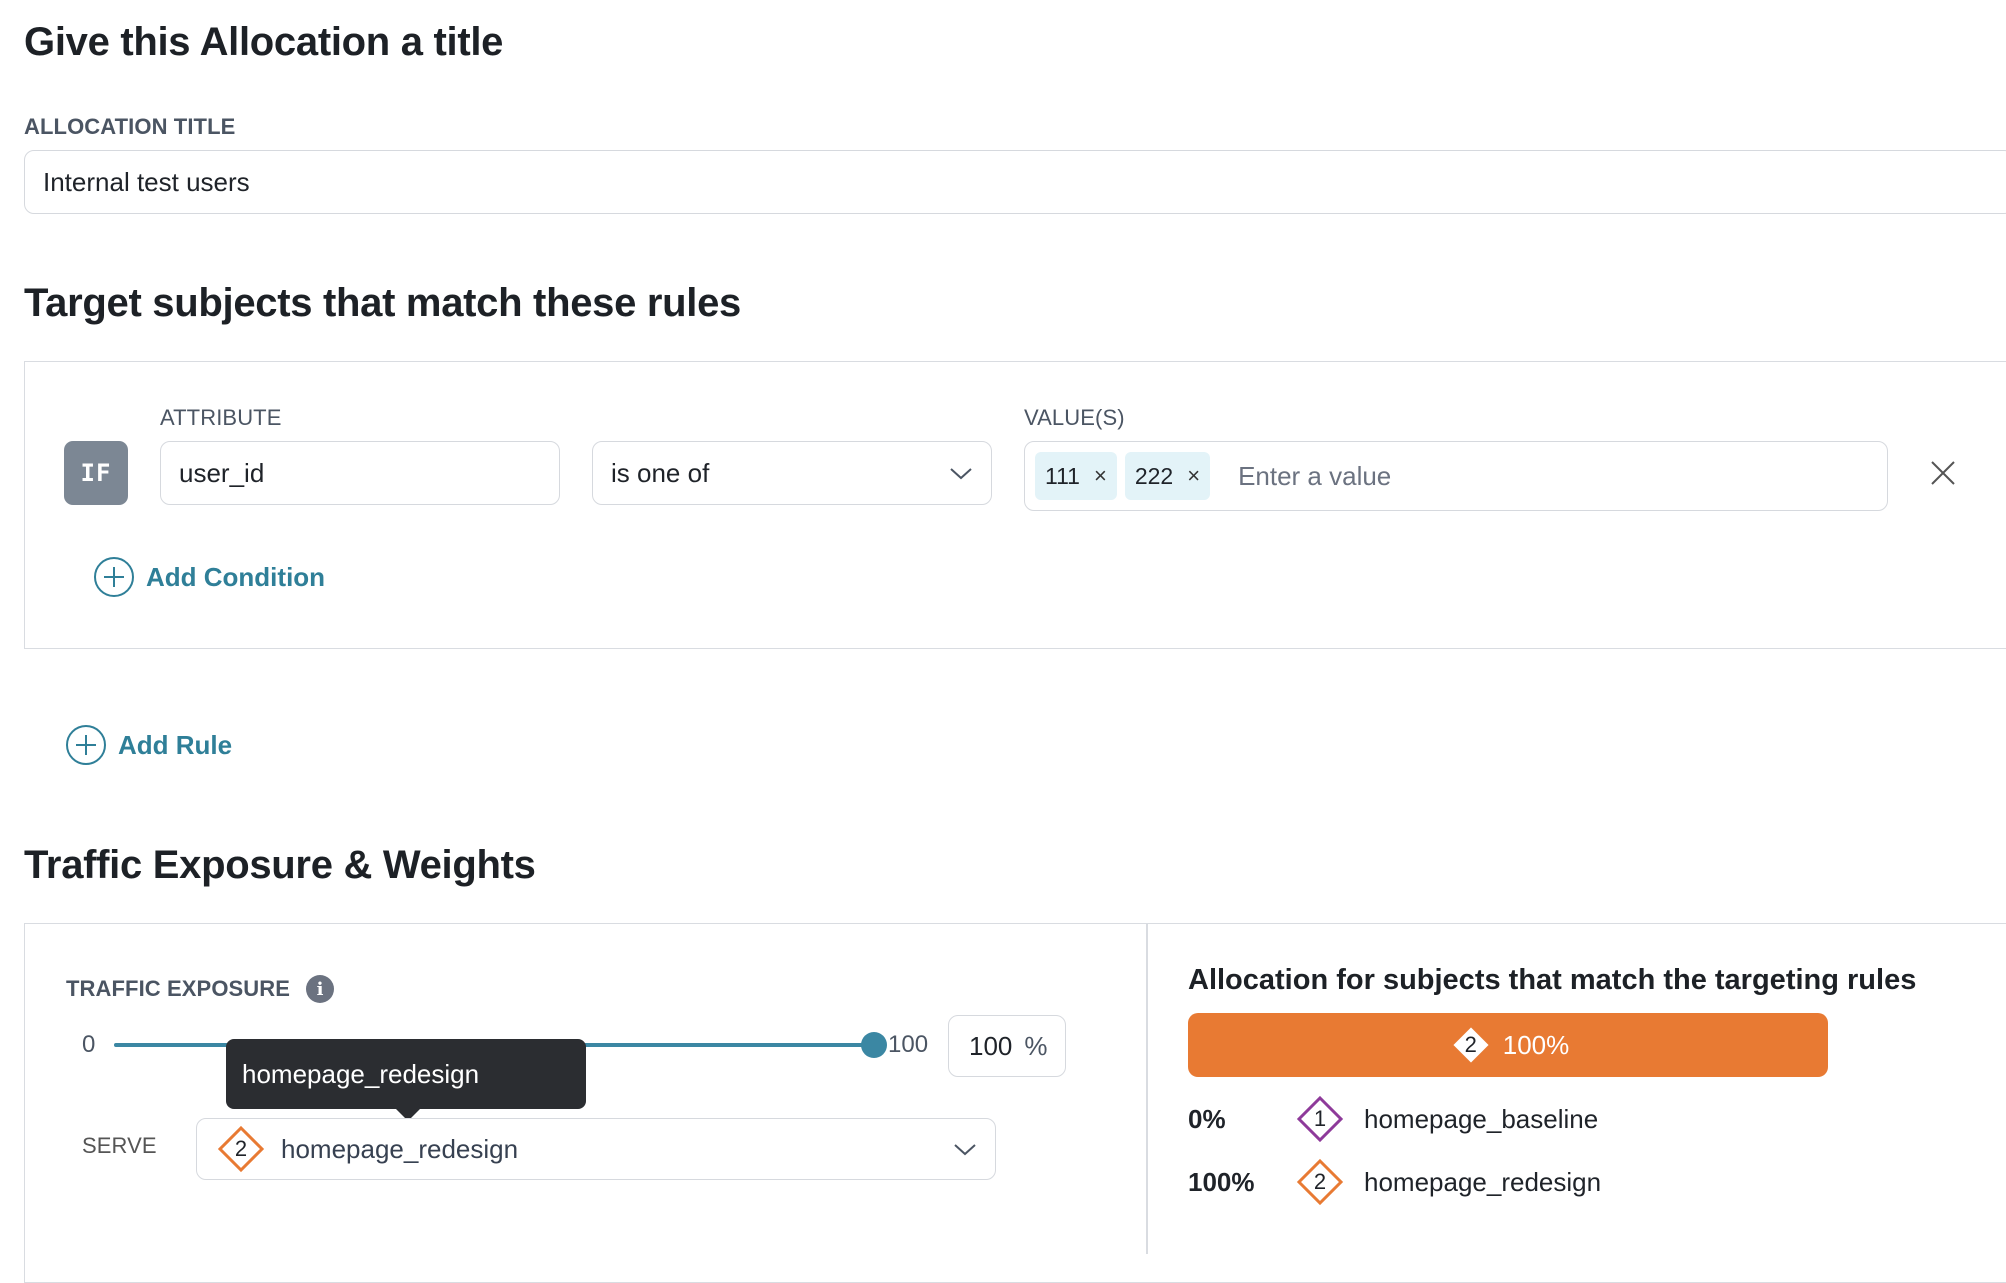 This screenshot has width=2006, height=1283. I want to click on variant-tooltip: homepage_redesign, so click(406, 1080).